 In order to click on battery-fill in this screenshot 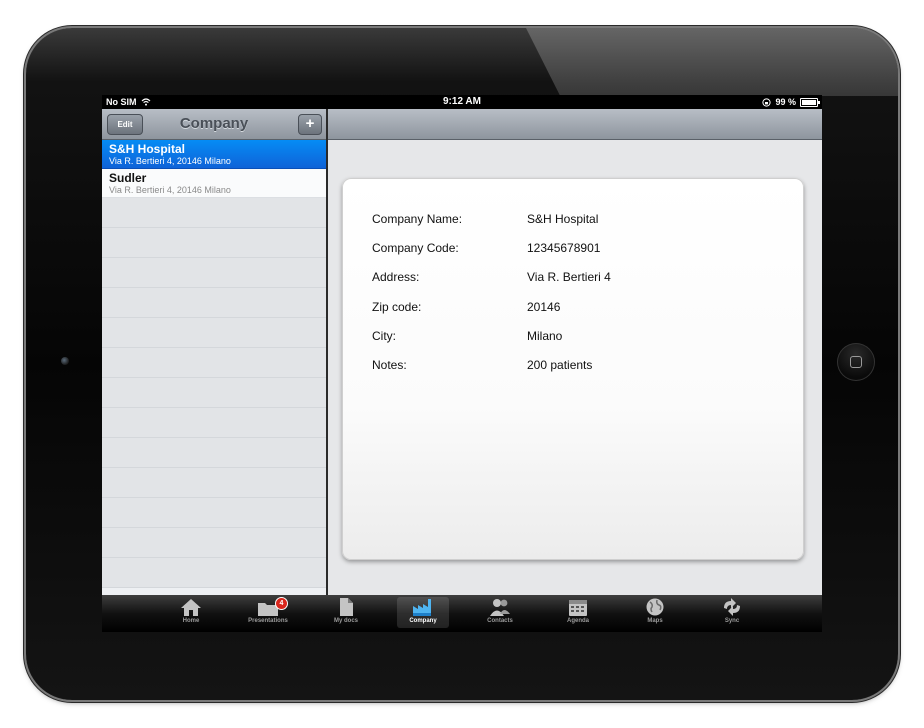, I will do `click(809, 102)`.